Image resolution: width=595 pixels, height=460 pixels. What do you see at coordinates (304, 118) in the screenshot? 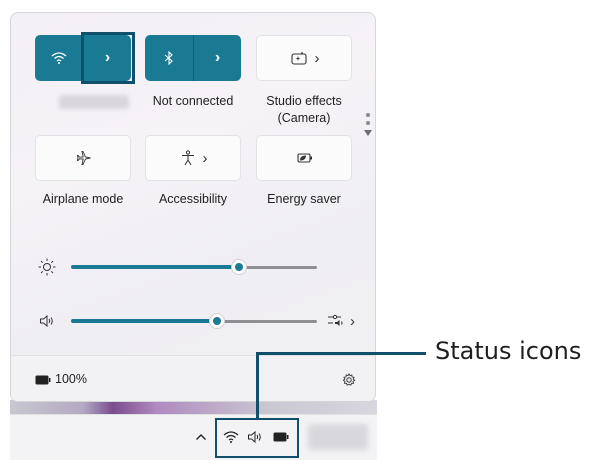
I see `studio-effects-label-line2: (Camera)` at bounding box center [304, 118].